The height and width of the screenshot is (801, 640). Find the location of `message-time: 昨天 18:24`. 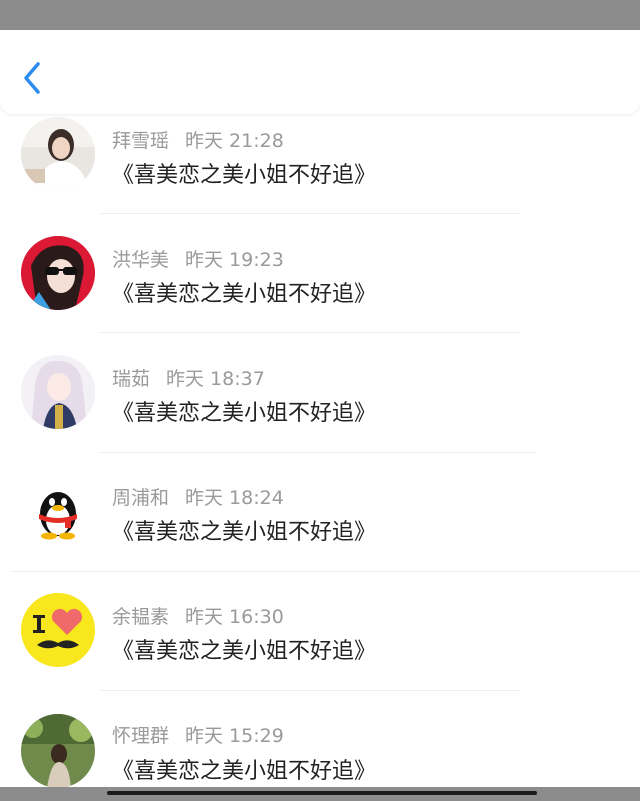

message-time: 昨天 18:24 is located at coordinates (234, 498).